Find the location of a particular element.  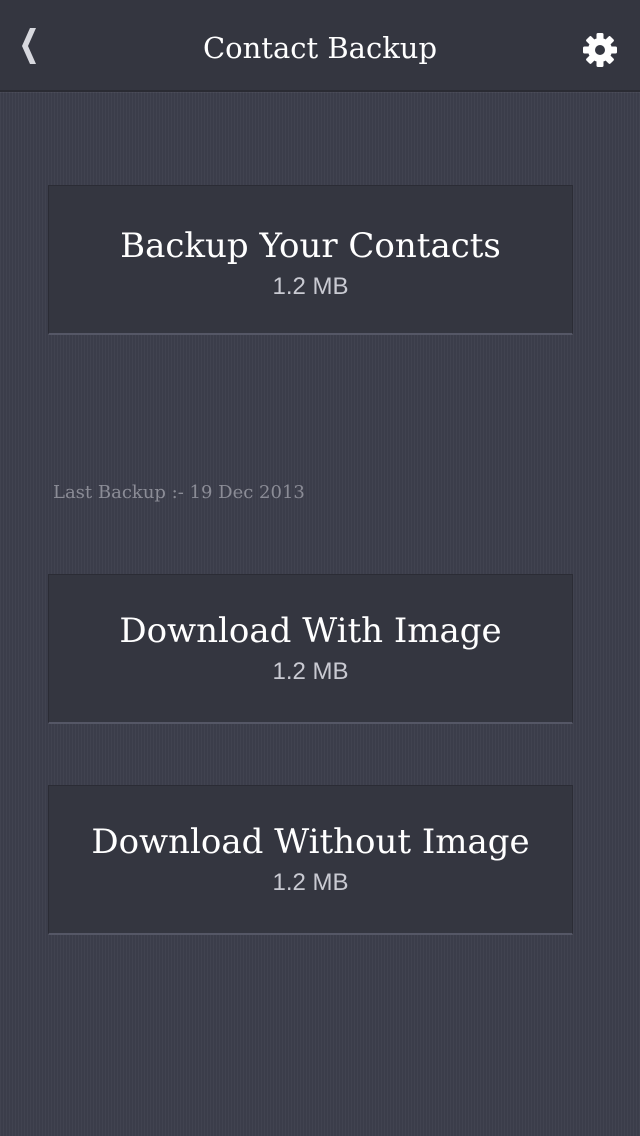

download-without-image-button: Download Without Image 1.2 MB is located at coordinates (310, 860).